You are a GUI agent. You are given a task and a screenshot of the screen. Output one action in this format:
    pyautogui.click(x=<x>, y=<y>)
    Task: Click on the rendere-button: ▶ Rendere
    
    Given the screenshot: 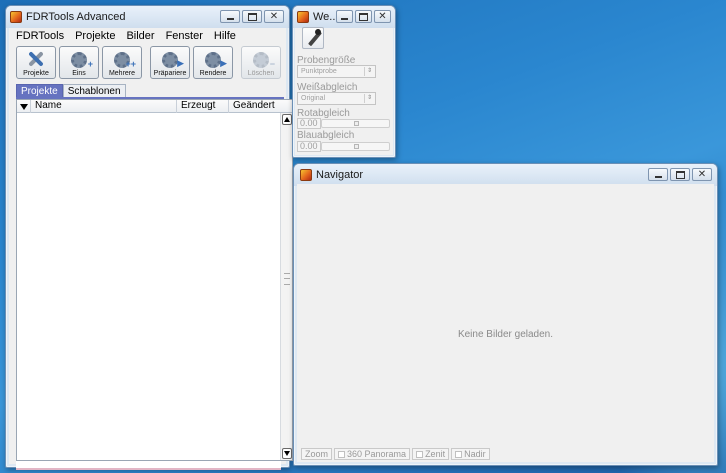 What is the action you would take?
    pyautogui.click(x=213, y=62)
    